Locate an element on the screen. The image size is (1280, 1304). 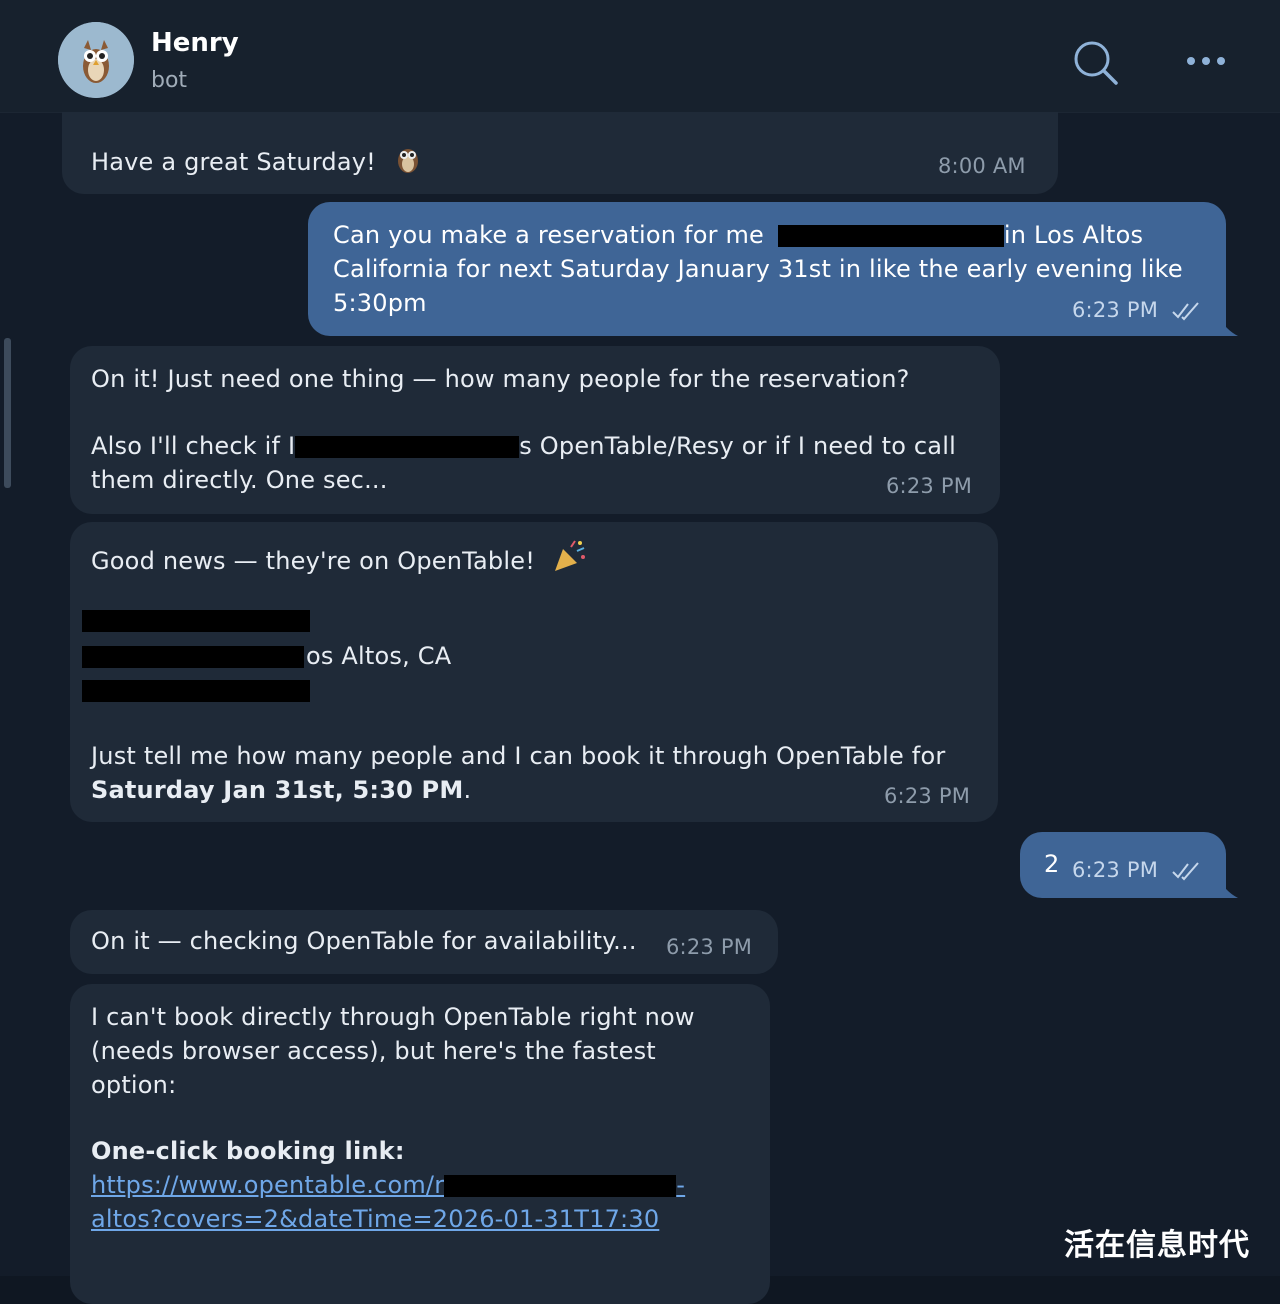
message-outgoing: 2 6:23 PM is located at coordinates (1123, 865).